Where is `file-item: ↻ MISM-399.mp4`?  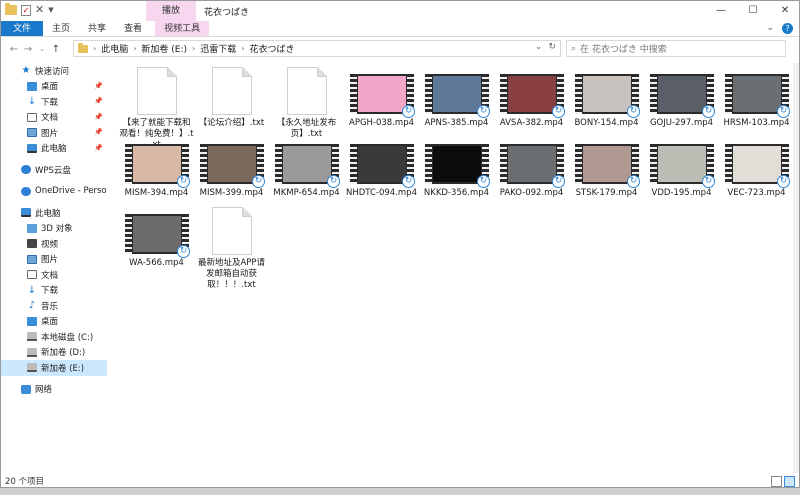 file-item: ↻ MISM-399.mp4 is located at coordinates (231, 172).